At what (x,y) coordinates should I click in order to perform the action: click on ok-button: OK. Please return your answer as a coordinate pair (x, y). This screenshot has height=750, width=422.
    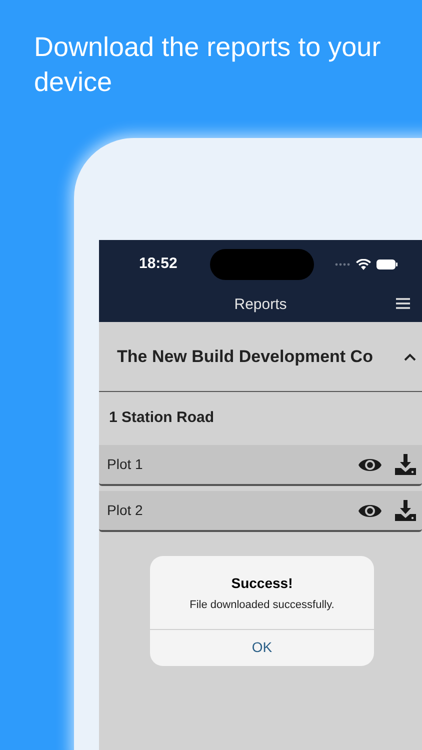
    Looking at the image, I should click on (262, 647).